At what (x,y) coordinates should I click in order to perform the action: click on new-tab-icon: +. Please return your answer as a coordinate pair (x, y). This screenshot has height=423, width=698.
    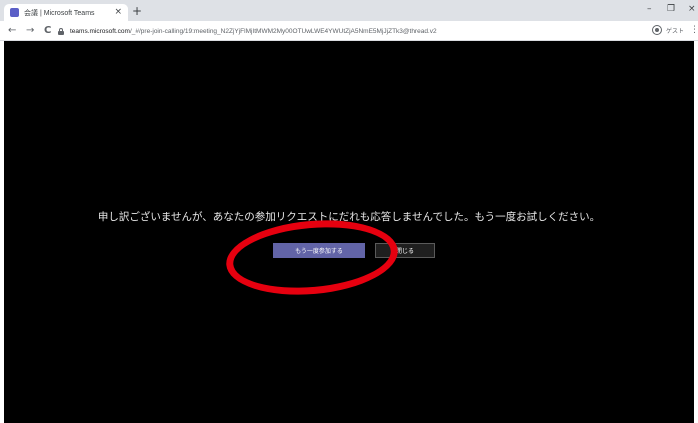
    Looking at the image, I should click on (137, 11).